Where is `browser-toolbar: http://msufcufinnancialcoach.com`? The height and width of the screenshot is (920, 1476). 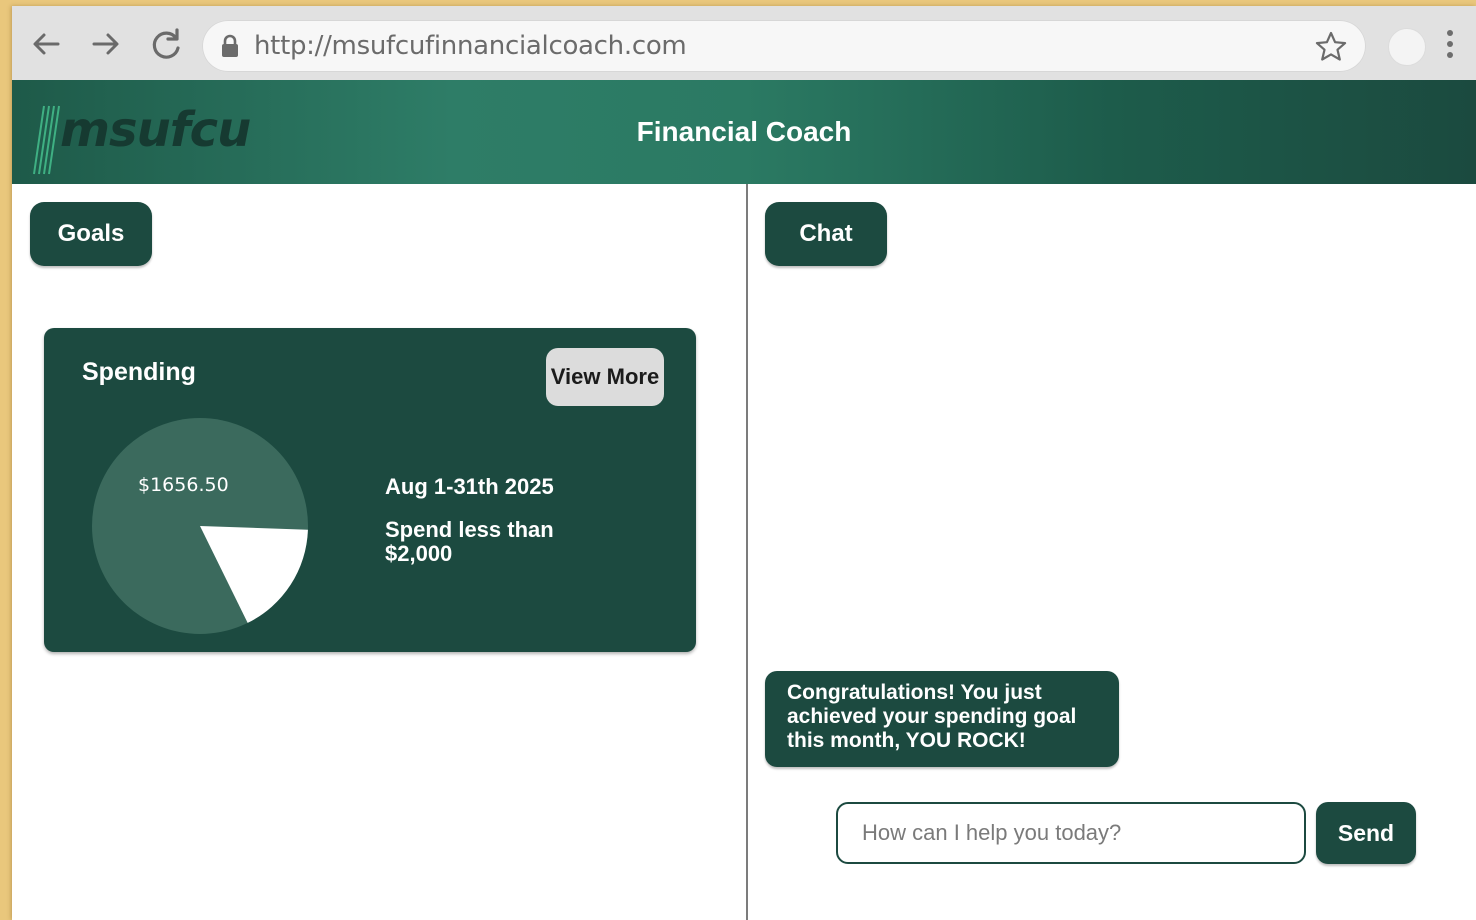
browser-toolbar: http://msufcufinnancialcoach.com is located at coordinates (744, 43).